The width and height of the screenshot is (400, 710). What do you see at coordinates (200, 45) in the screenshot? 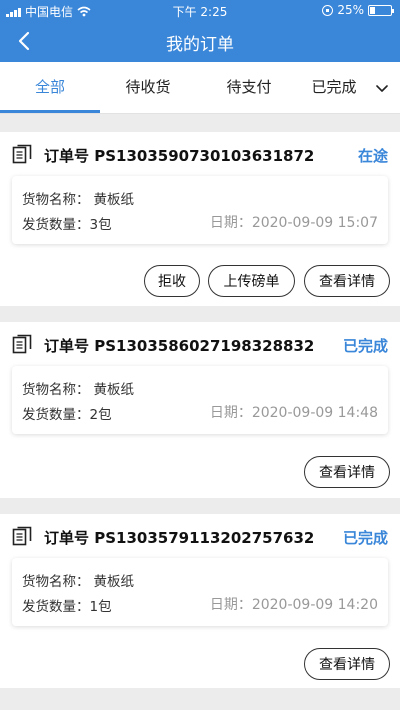
I see `page-title: 我的订单` at bounding box center [200, 45].